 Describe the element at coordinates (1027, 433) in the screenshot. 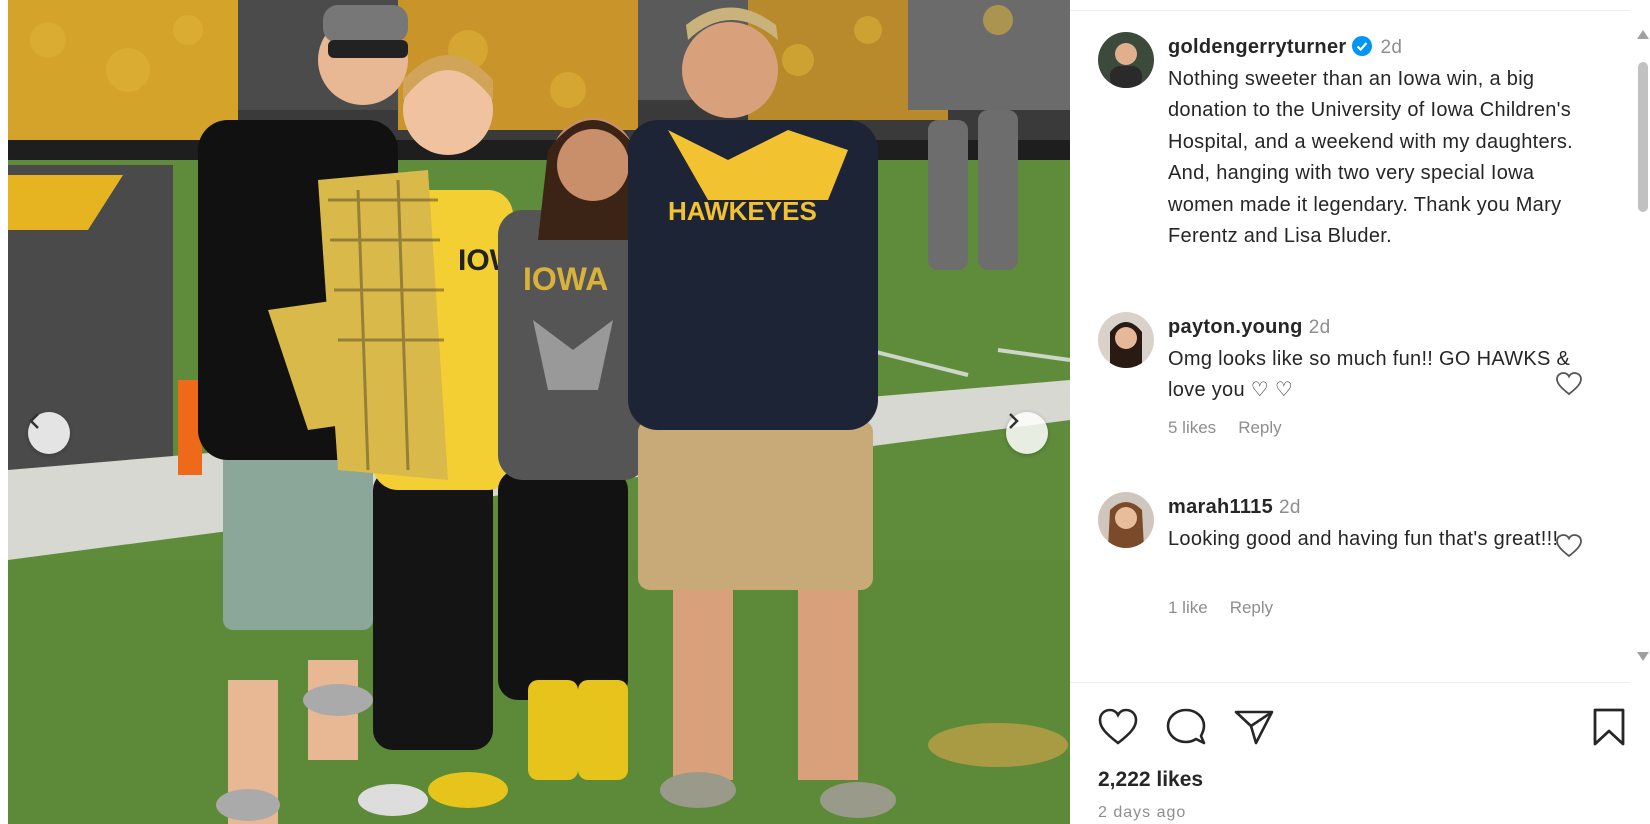

I see `carousel-next-button` at that location.